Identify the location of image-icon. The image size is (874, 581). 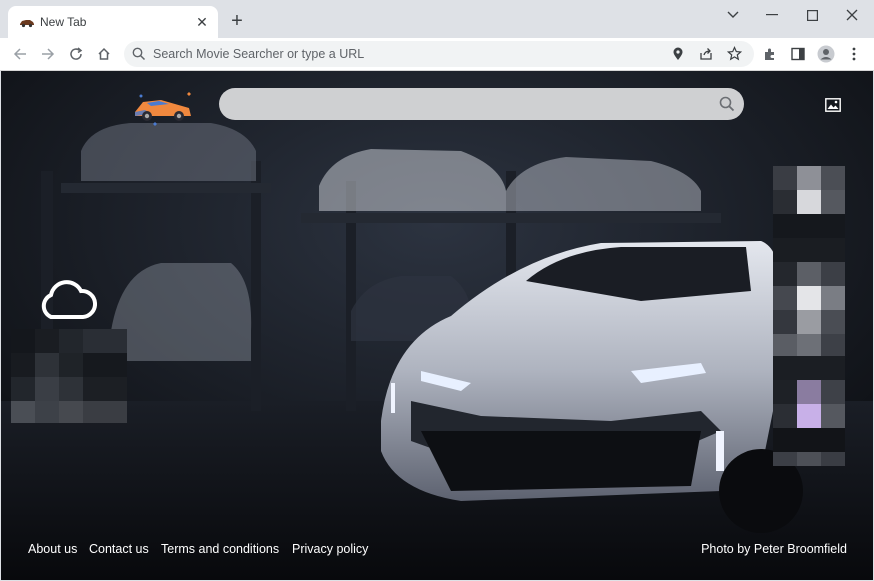
(833, 105).